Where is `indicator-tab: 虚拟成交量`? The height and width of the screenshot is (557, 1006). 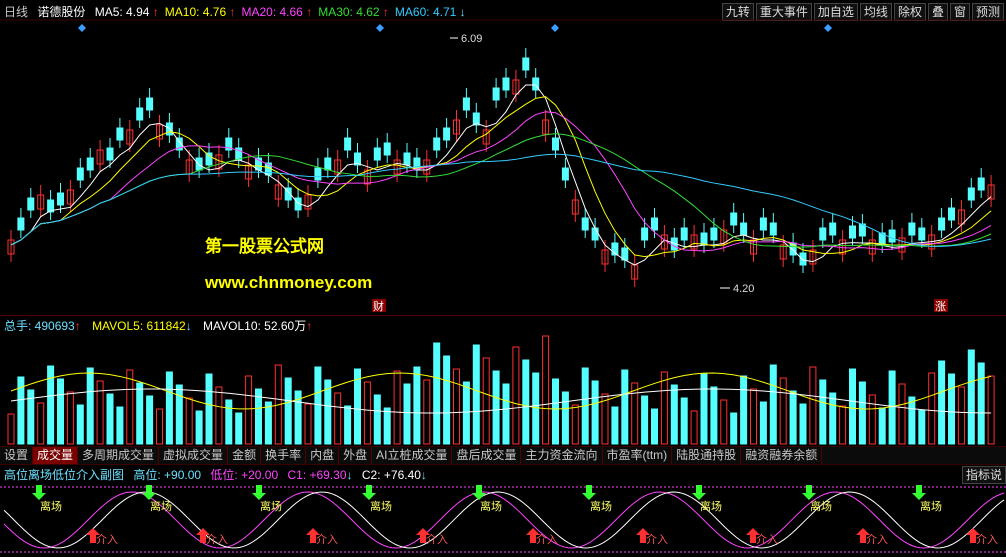 indicator-tab: 虚拟成交量 is located at coordinates (194, 455).